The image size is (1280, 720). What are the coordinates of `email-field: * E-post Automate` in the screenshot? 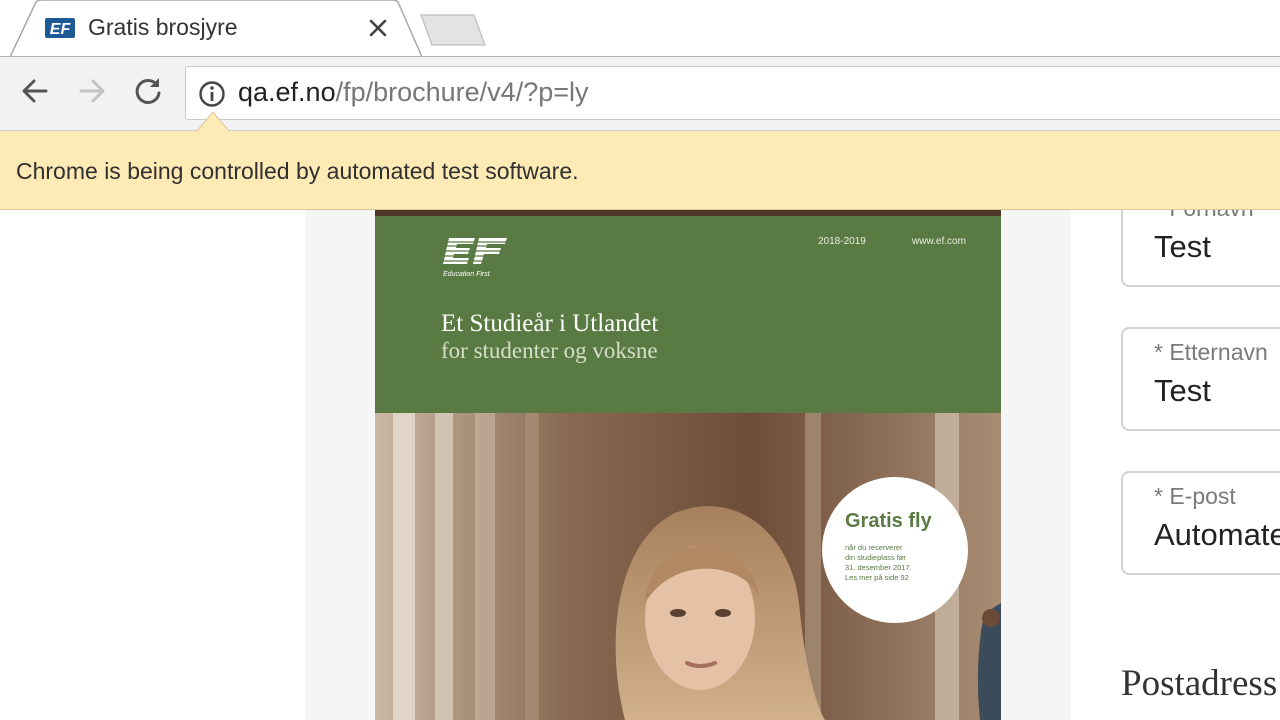 It's located at (1200, 523).